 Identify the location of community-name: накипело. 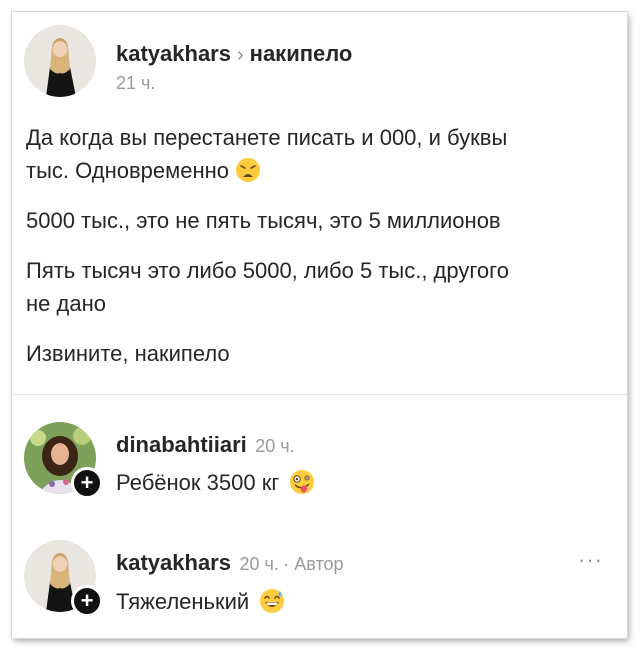
(301, 53).